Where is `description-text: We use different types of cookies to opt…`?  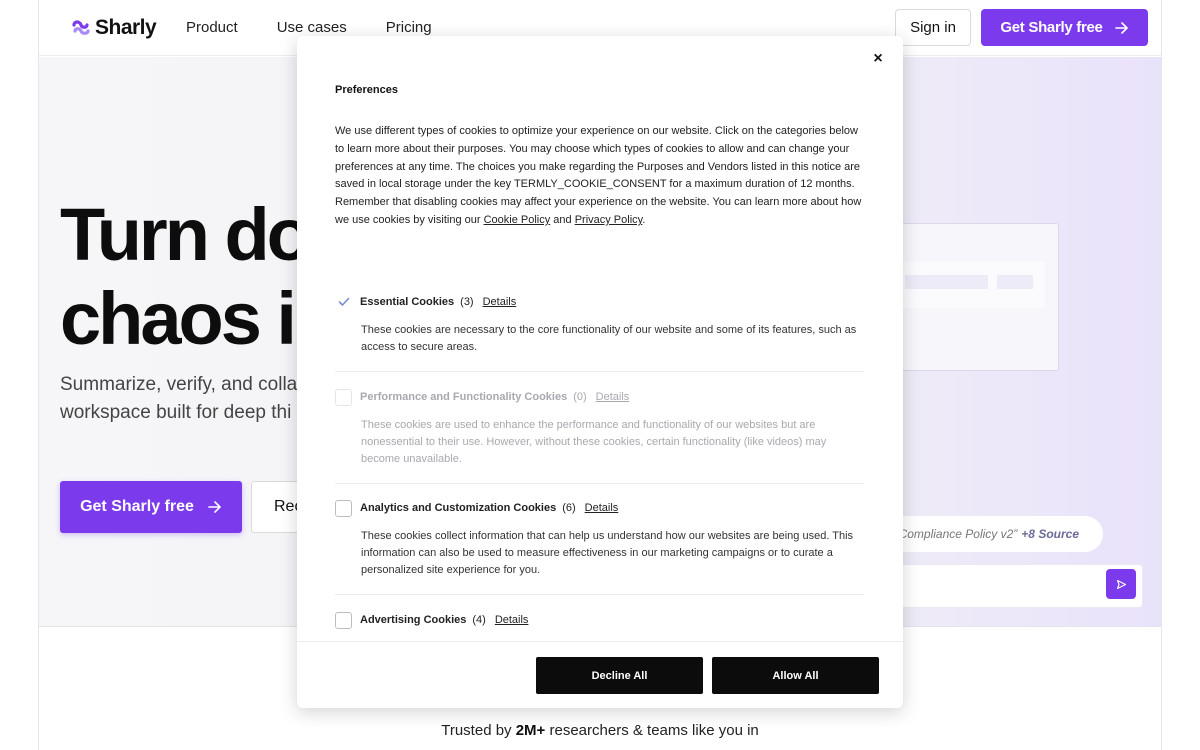 description-text: We use different types of cookies to opt… is located at coordinates (598, 175).